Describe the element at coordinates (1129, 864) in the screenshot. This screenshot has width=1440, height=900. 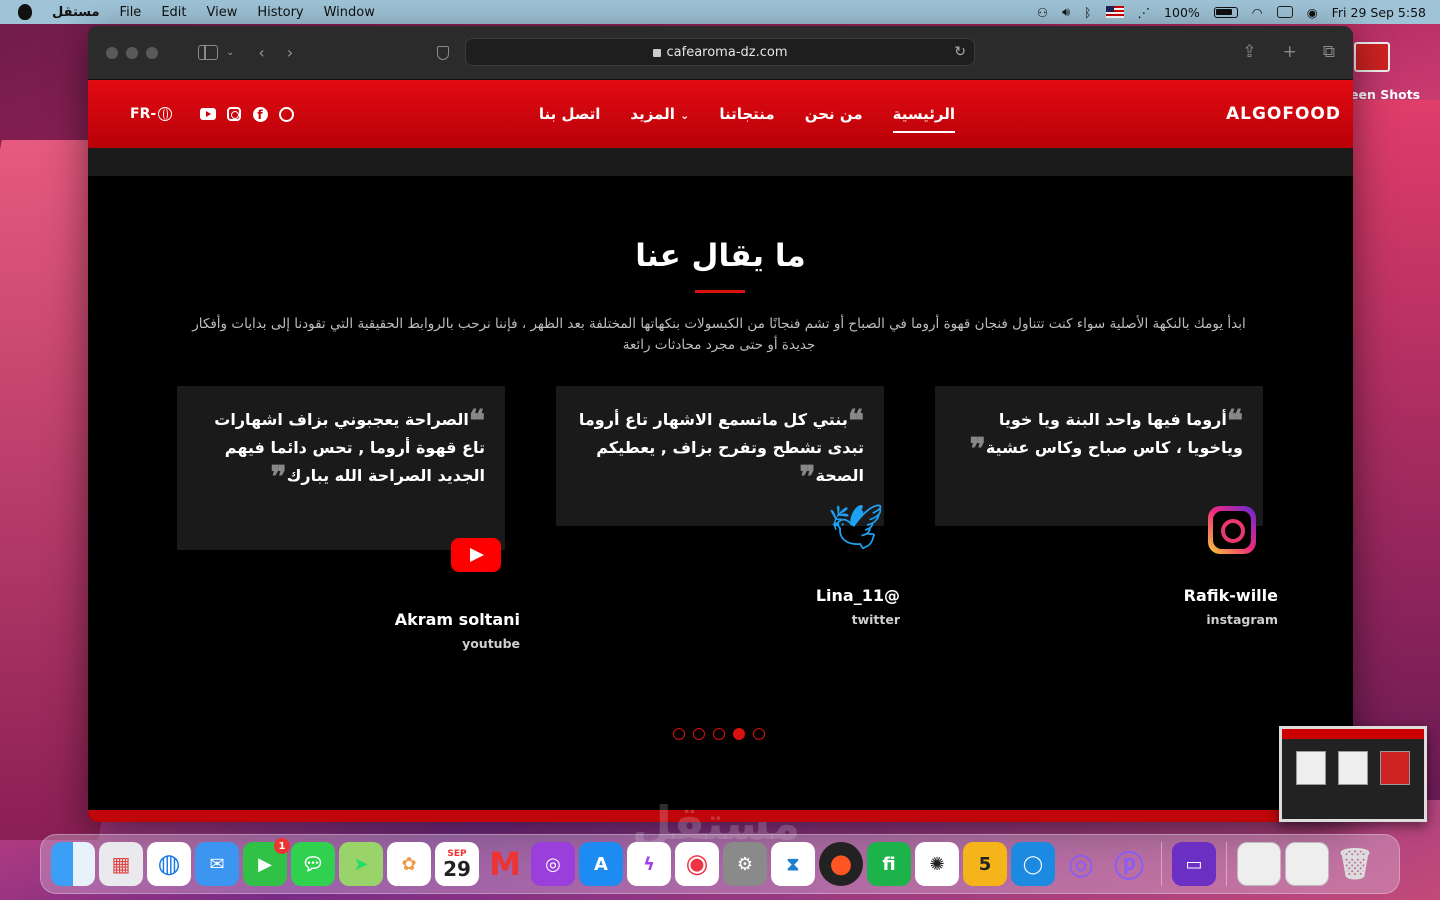
I see `app-p-icon: ⓟ` at that location.